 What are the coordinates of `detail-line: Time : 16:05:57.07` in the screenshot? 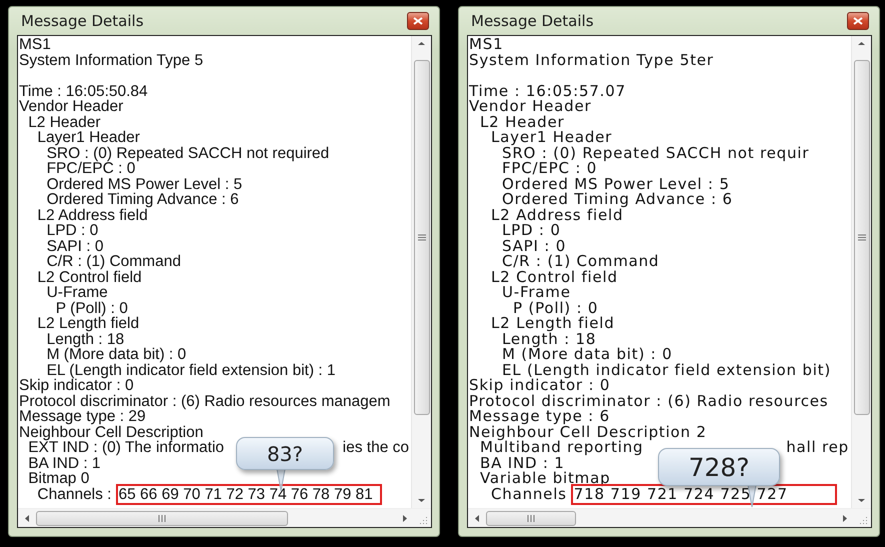 It's located at (547, 91).